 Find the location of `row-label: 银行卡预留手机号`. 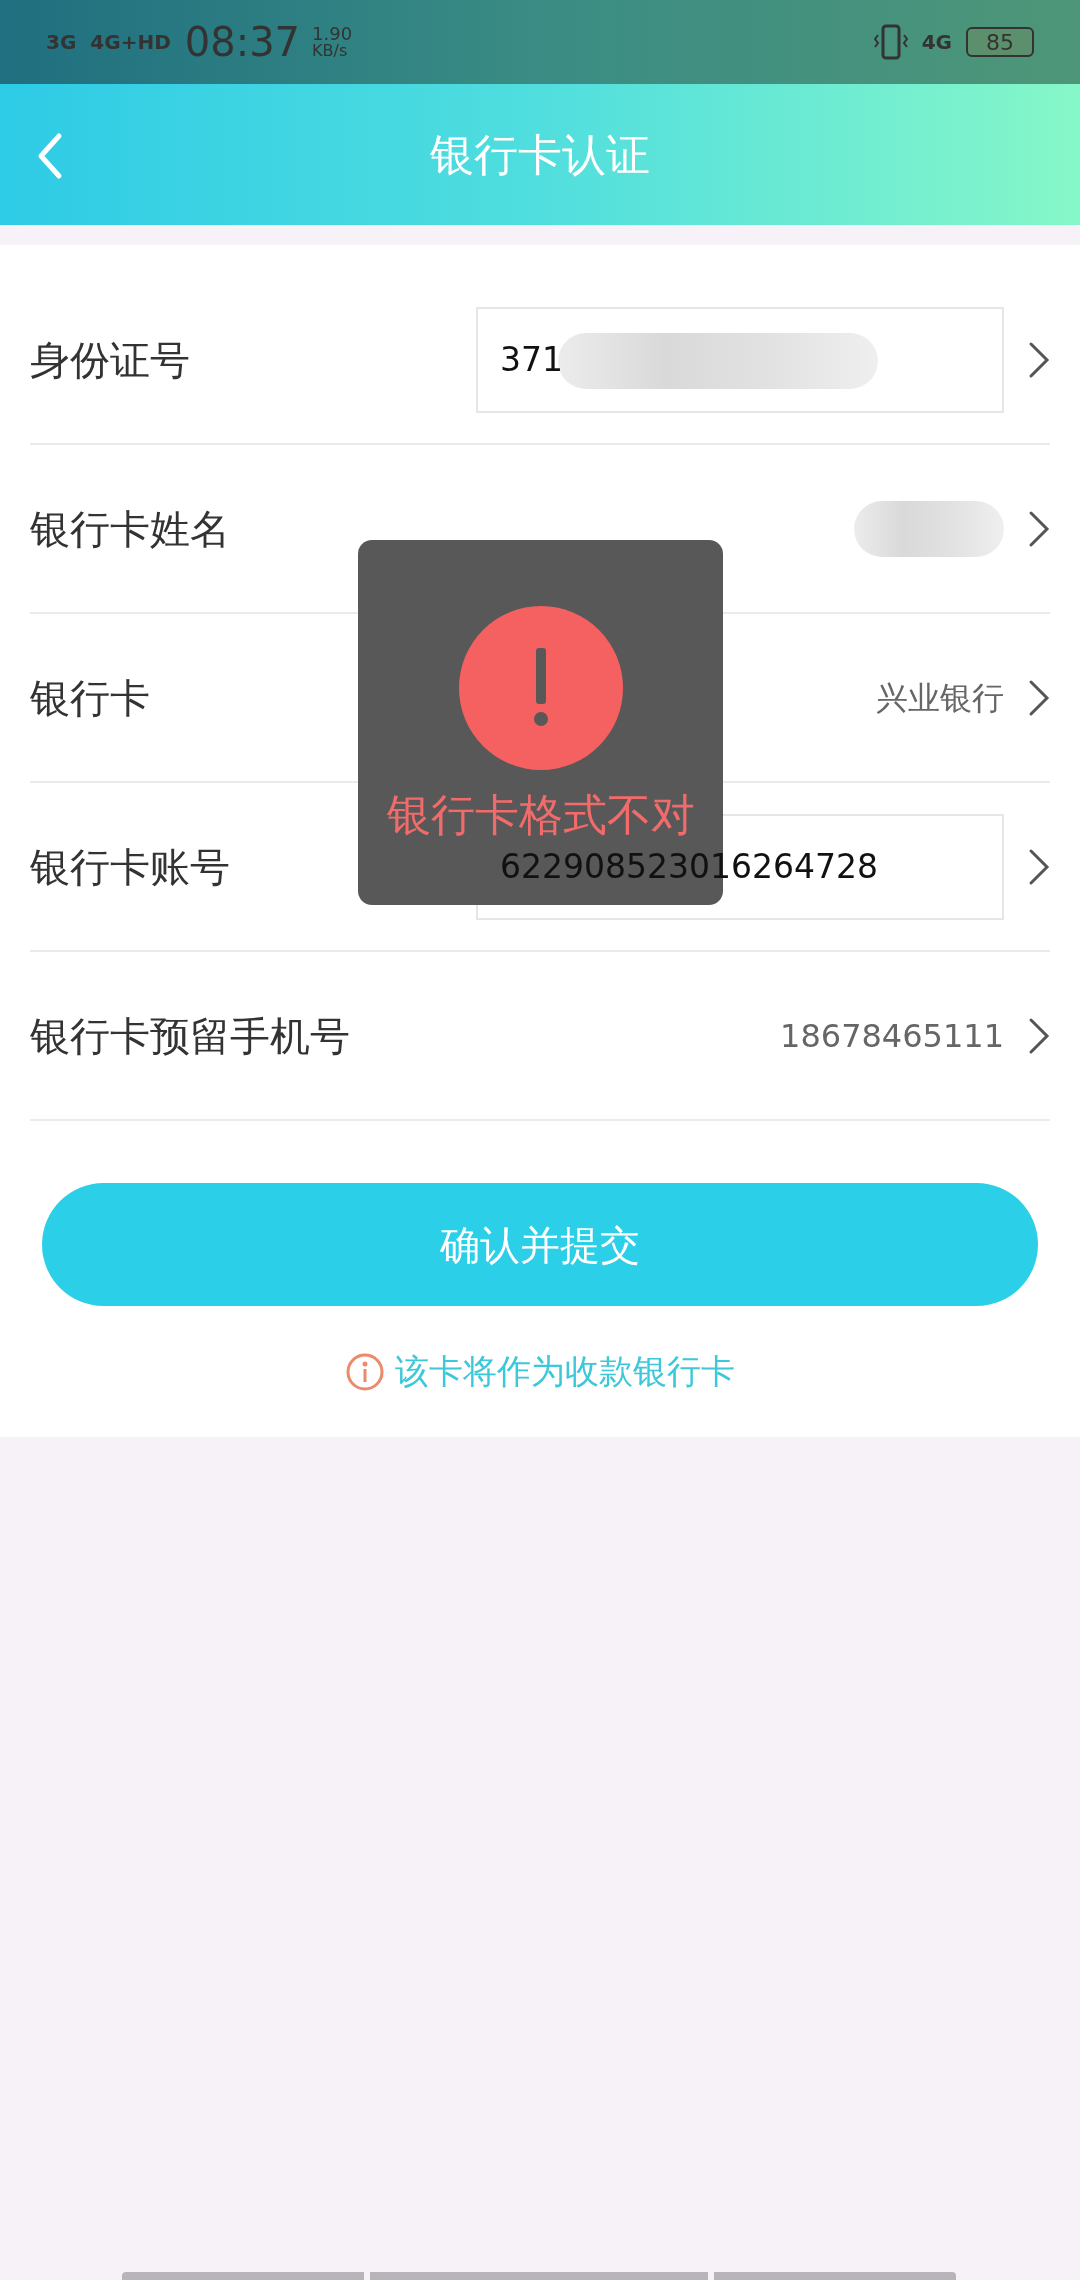

row-label: 银行卡预留手机号 is located at coordinates (190, 1036).